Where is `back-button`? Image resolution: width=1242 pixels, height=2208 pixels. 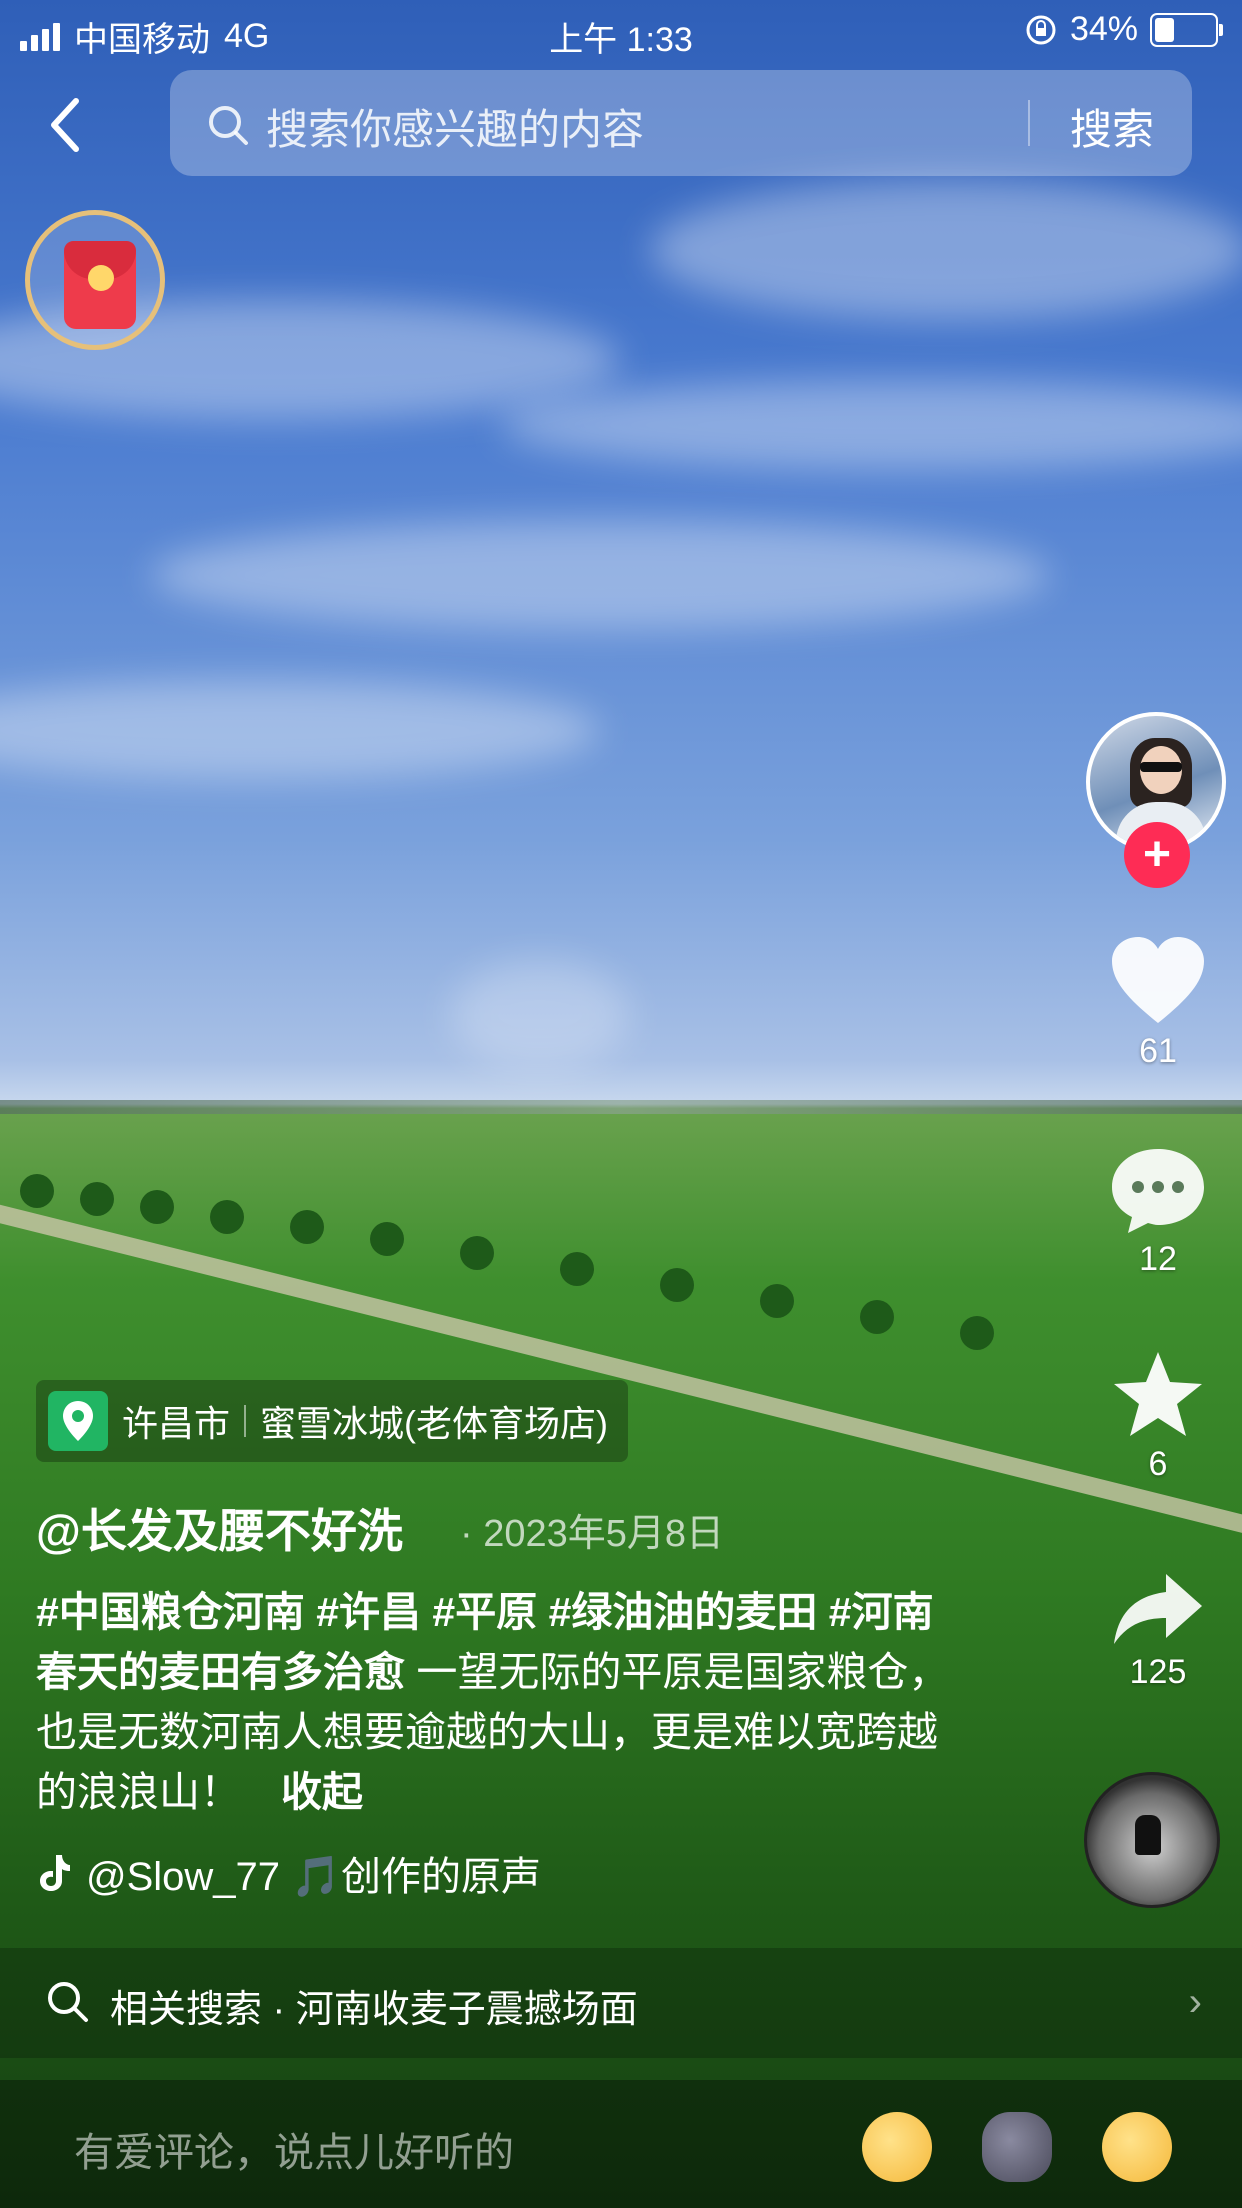 back-button is located at coordinates (67, 125).